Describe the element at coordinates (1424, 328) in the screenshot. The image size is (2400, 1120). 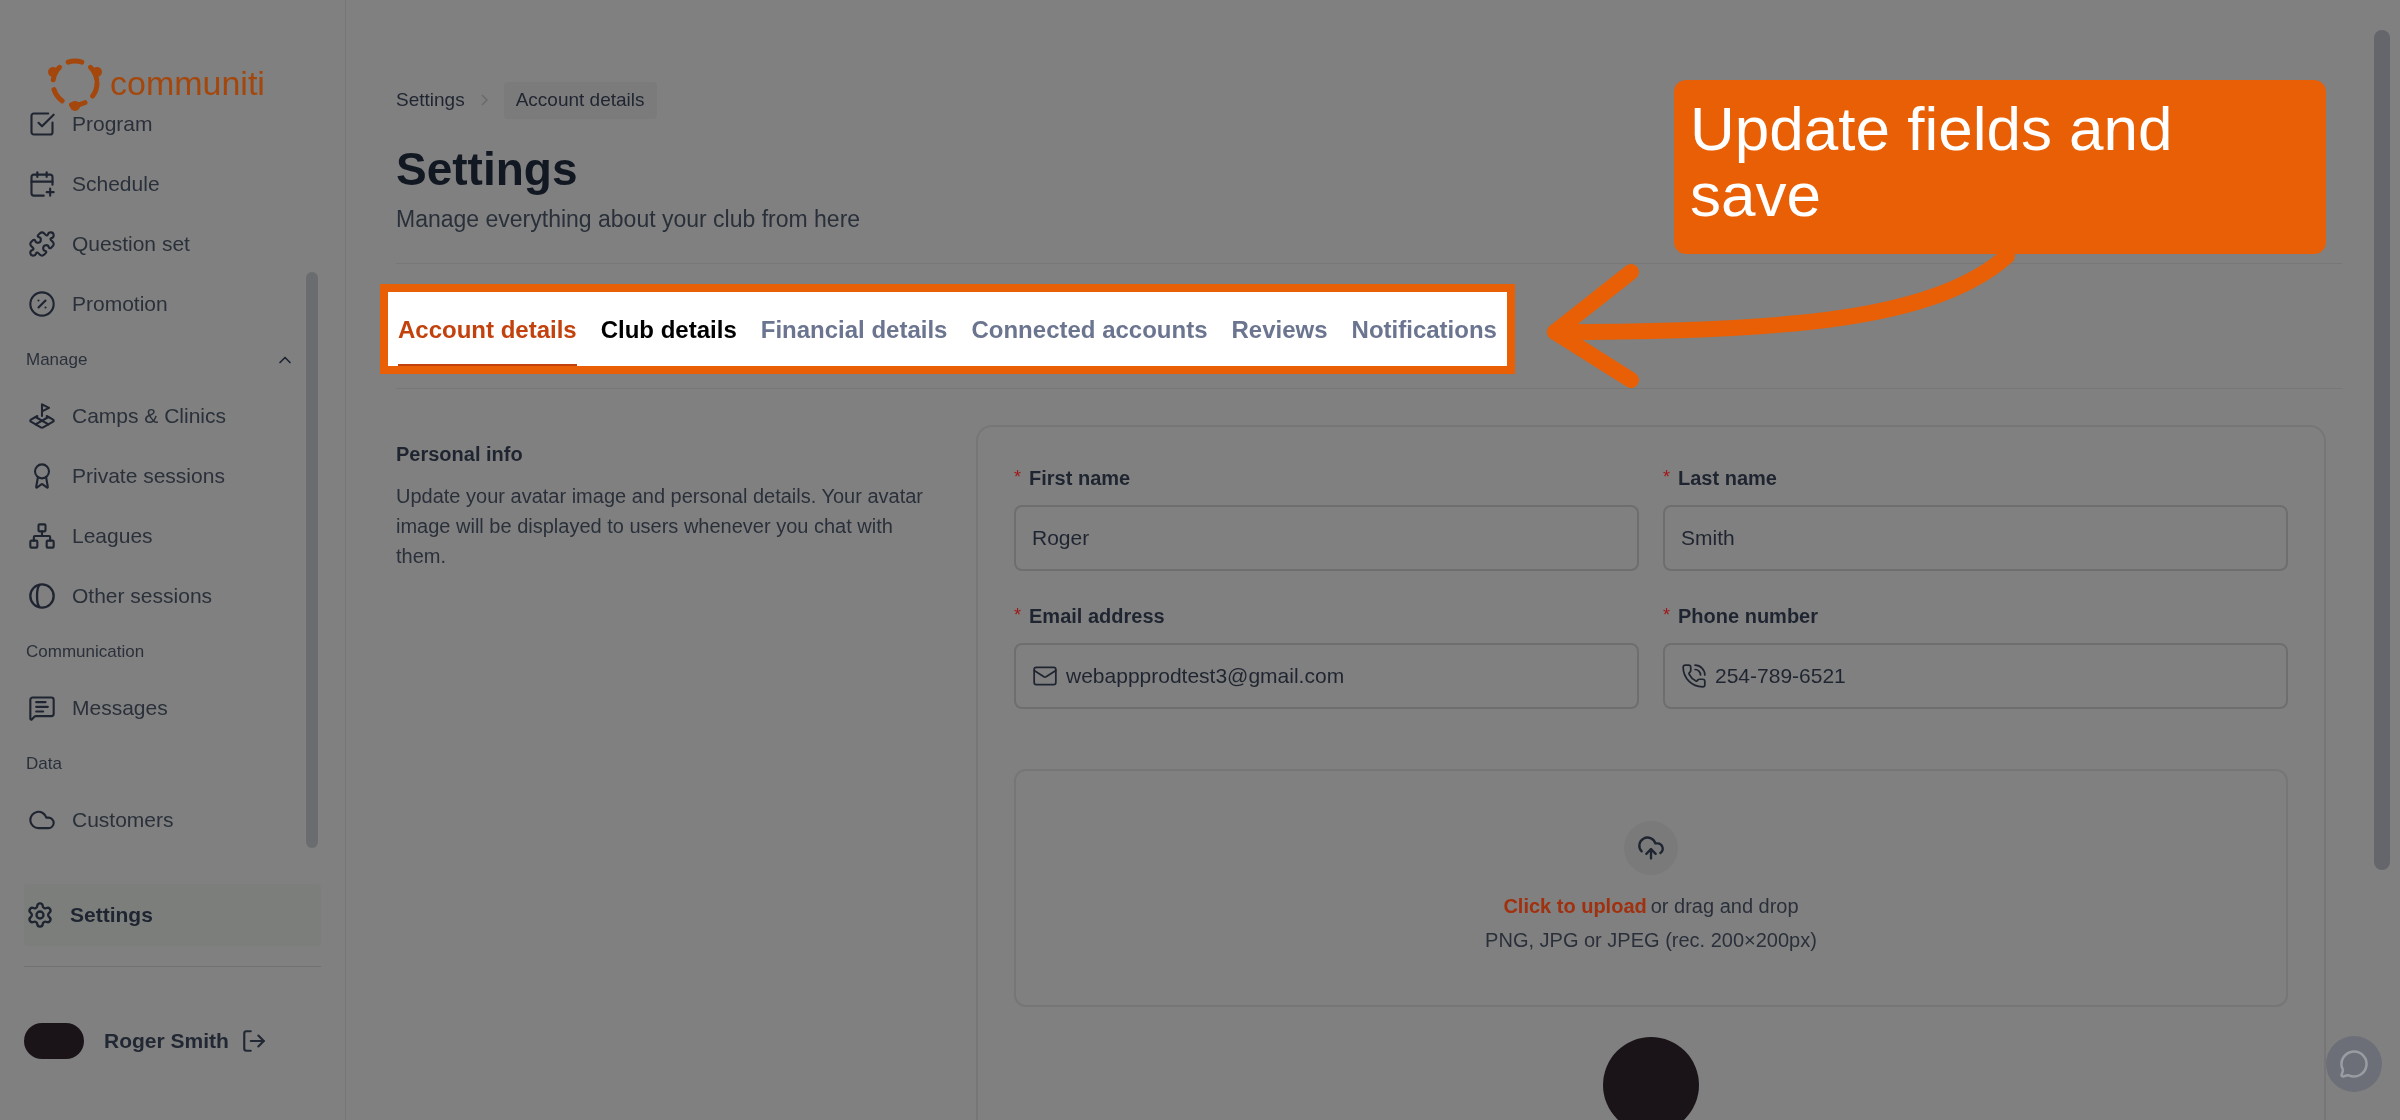
I see `tab: Notifications` at that location.